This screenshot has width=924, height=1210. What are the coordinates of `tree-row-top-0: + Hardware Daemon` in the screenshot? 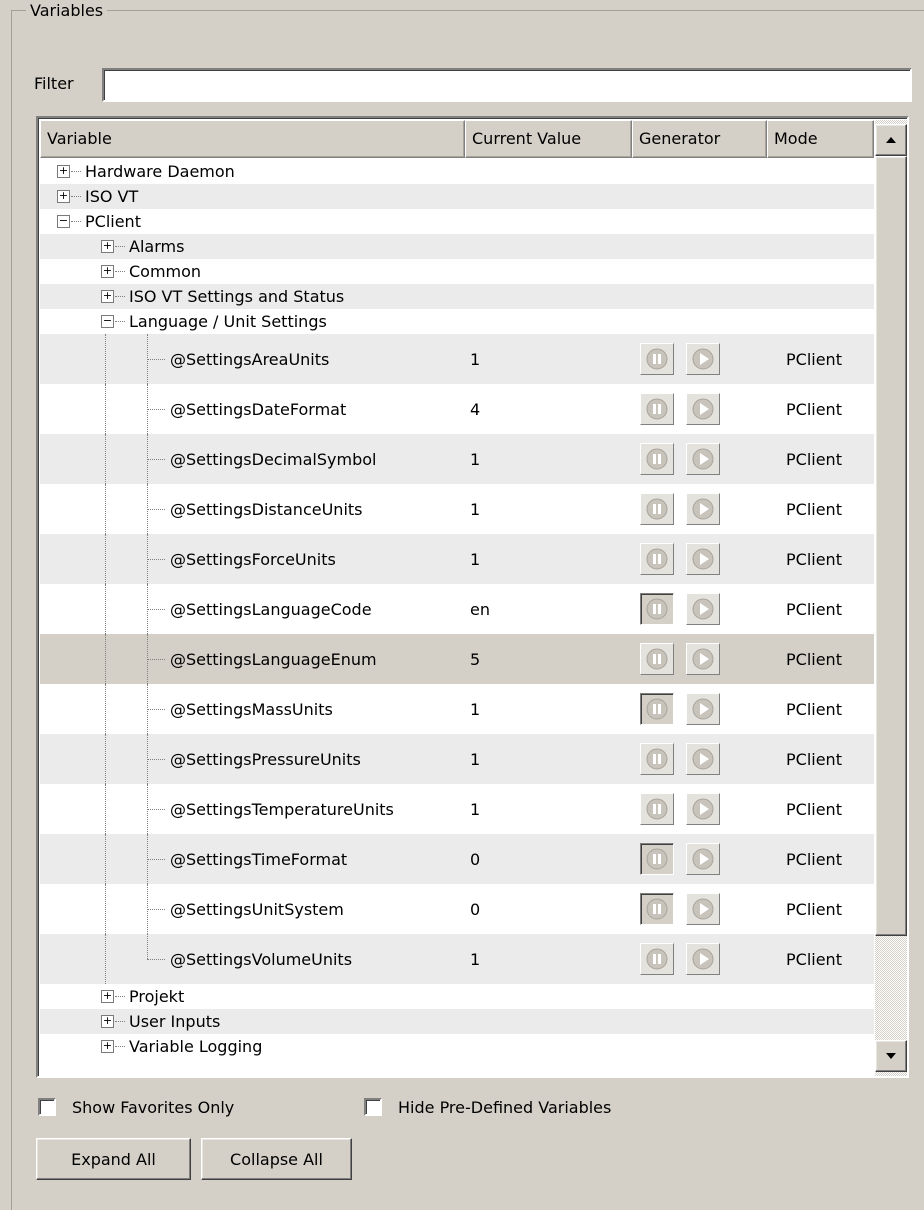 It's located at (457, 171).